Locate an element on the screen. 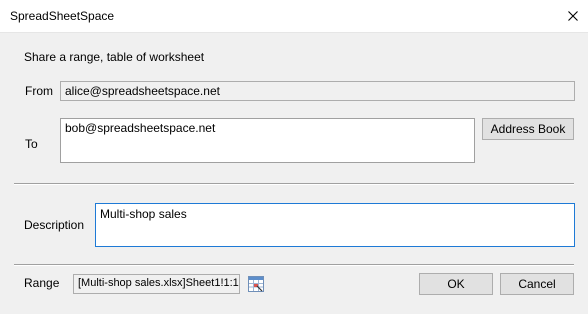 This screenshot has height=314, width=588. window-title: SpreadSheetSpace is located at coordinates (62, 16).